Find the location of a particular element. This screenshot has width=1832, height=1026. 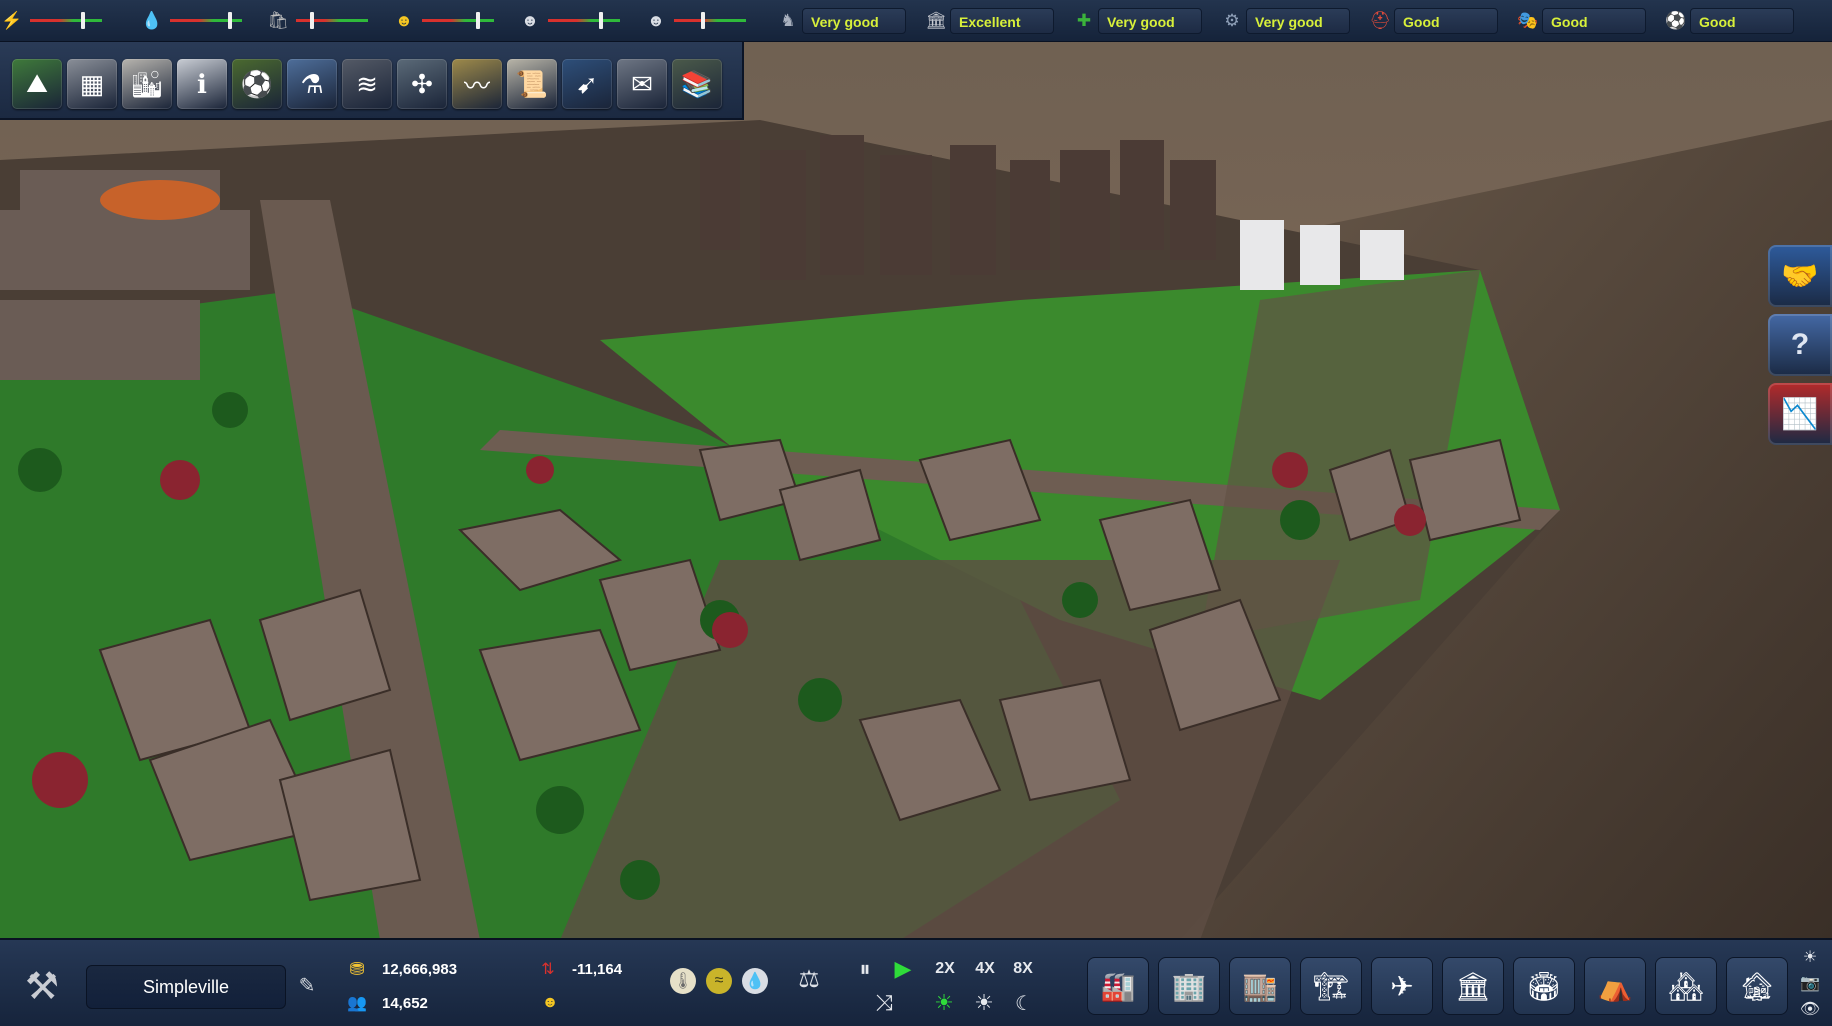

moon-icon: ☾ is located at coordinates (1024, 1003).